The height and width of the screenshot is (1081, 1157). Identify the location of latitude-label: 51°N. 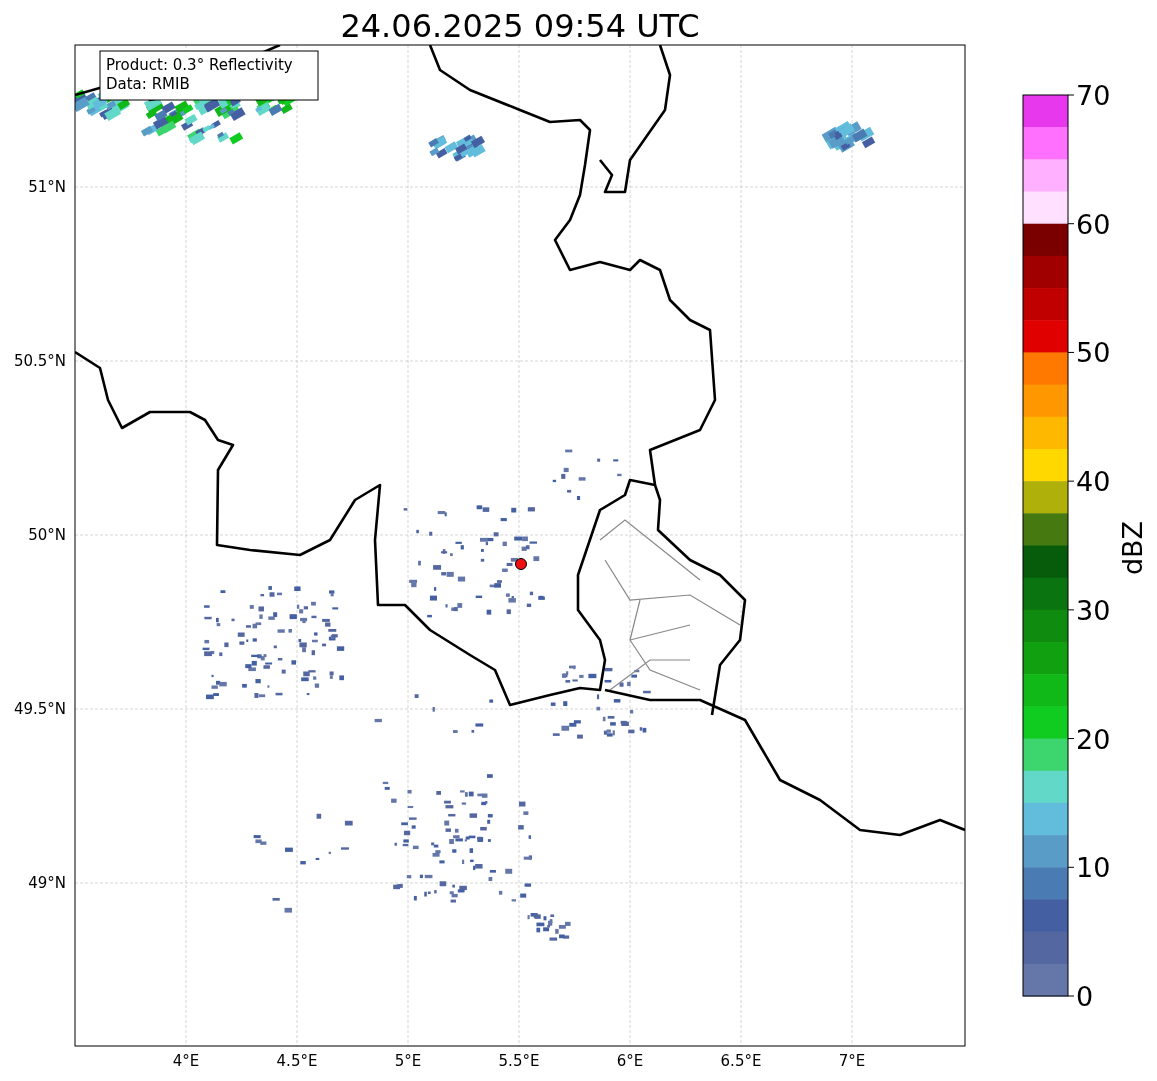
(47, 187).